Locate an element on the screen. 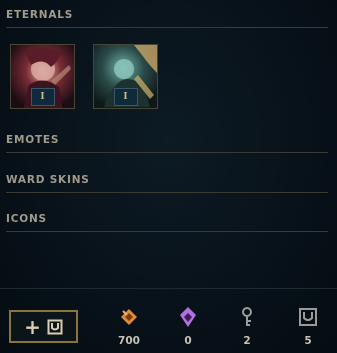 The width and height of the screenshot is (337, 353). plus-icon: + is located at coordinates (32, 326).